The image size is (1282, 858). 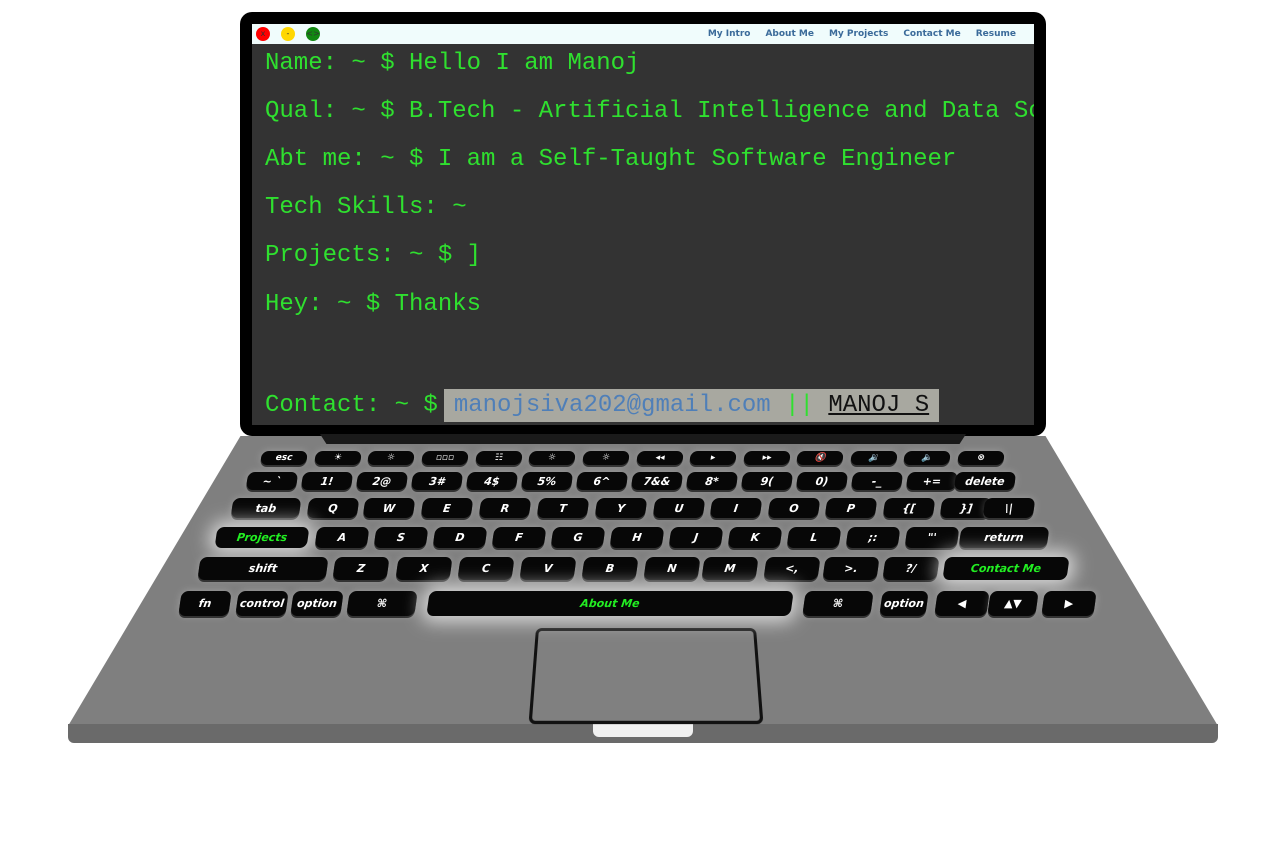 I want to click on key-z-9: >., so click(x=851, y=568).